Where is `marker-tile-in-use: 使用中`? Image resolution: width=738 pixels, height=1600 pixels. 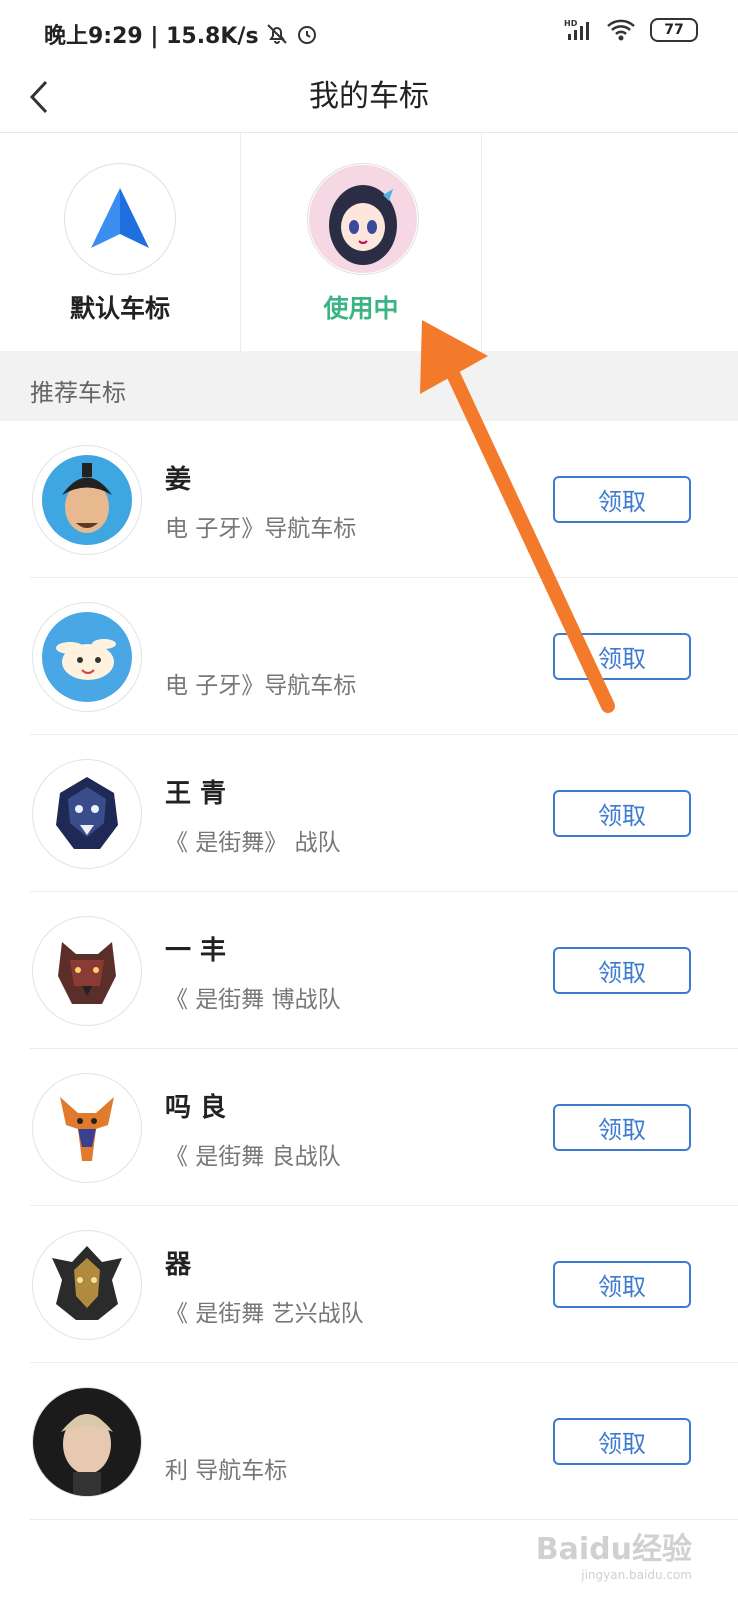 marker-tile-in-use: 使用中 is located at coordinates (361, 242).